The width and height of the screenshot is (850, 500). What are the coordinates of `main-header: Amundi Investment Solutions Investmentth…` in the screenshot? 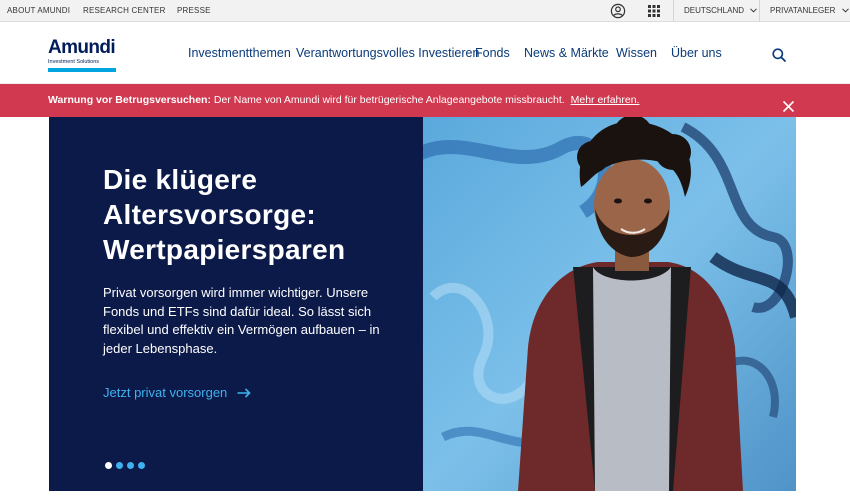 It's located at (425, 53).